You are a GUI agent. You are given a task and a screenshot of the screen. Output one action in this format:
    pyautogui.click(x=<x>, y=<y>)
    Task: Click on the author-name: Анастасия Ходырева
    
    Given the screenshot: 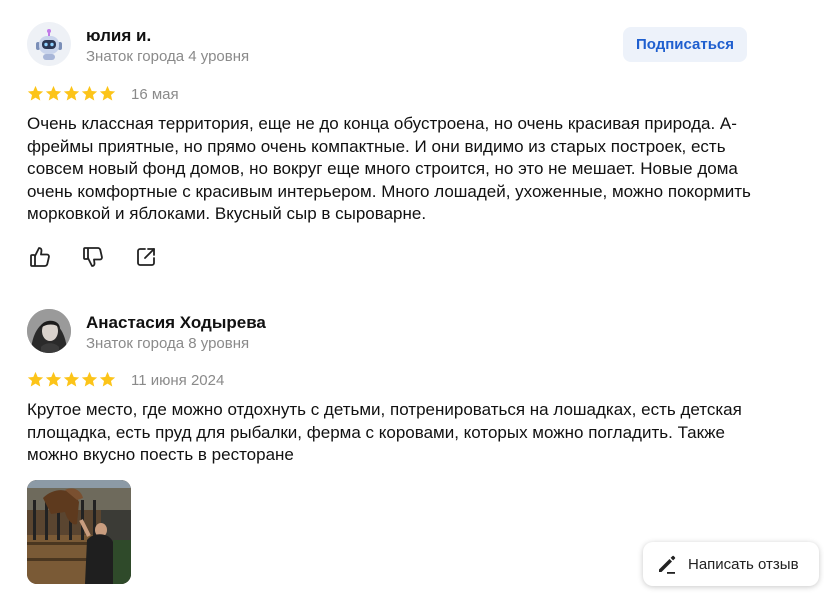 What is the action you would take?
    pyautogui.click(x=176, y=323)
    